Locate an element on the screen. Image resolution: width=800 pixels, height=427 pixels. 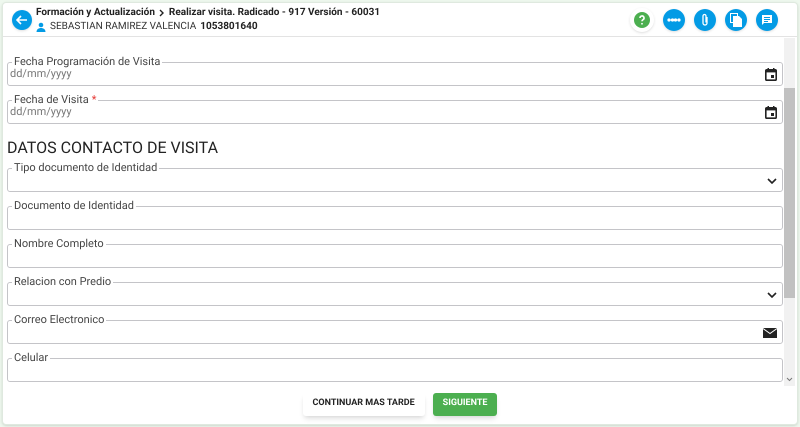
comment-icon is located at coordinates (767, 20).